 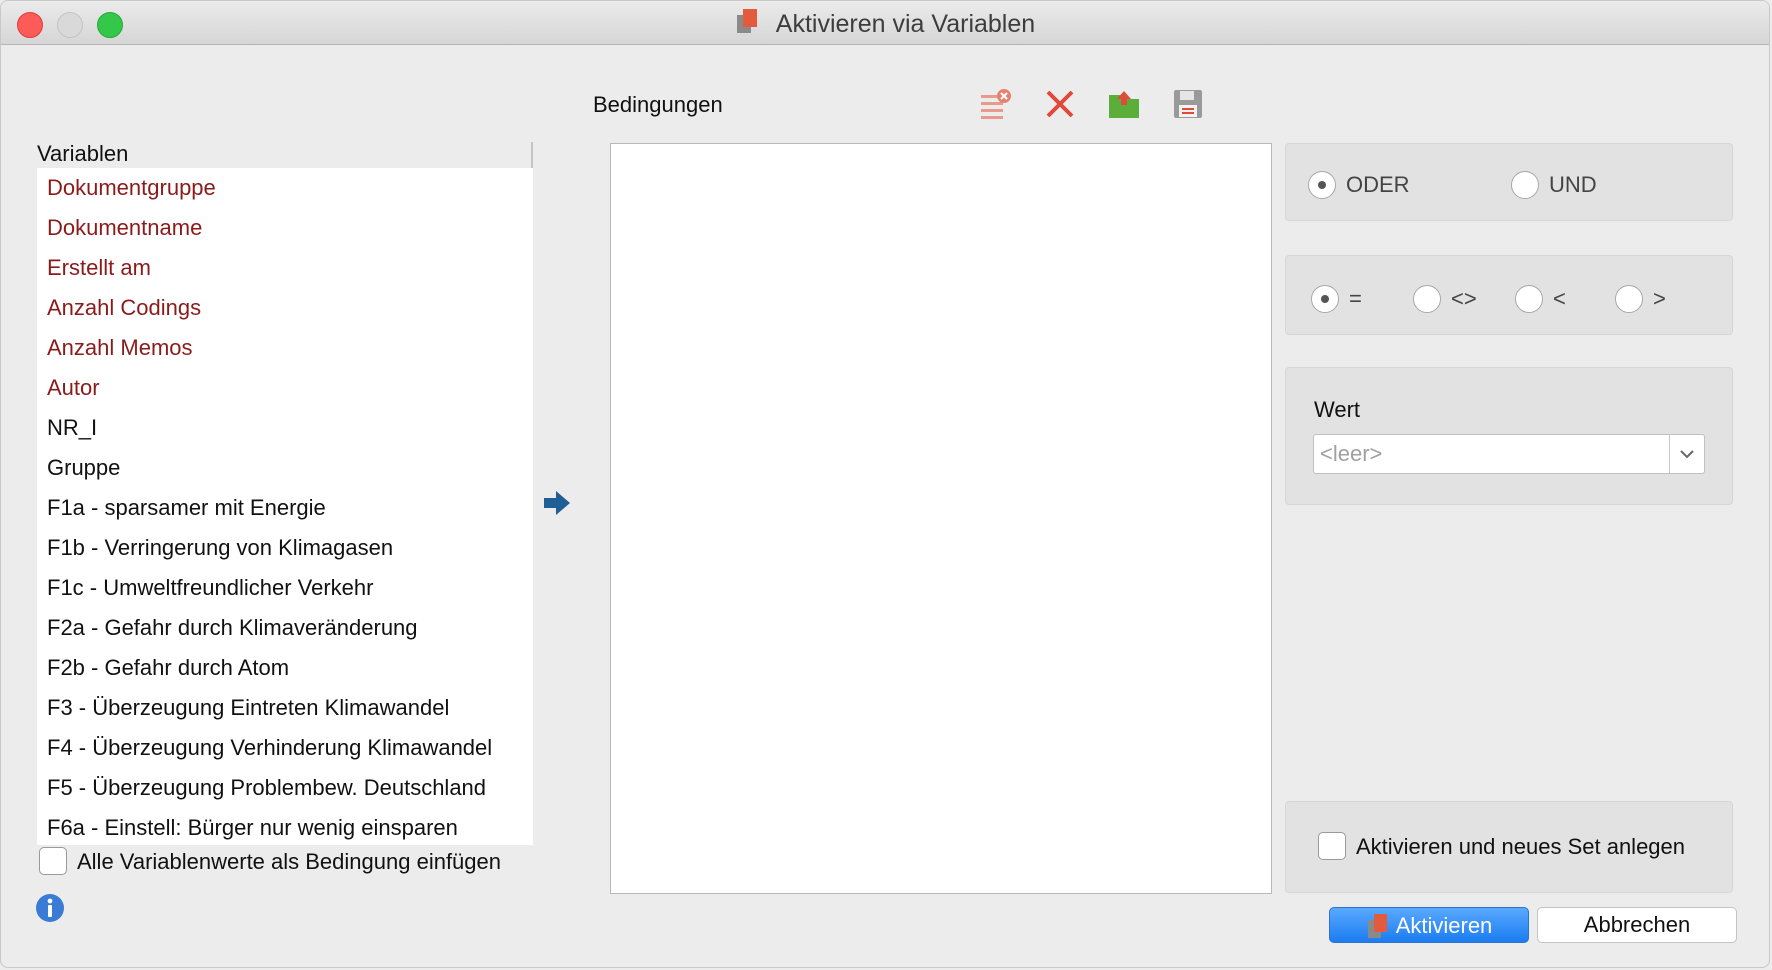 What do you see at coordinates (285, 348) in the screenshot?
I see `variable-list-item: Anzahl Memos` at bounding box center [285, 348].